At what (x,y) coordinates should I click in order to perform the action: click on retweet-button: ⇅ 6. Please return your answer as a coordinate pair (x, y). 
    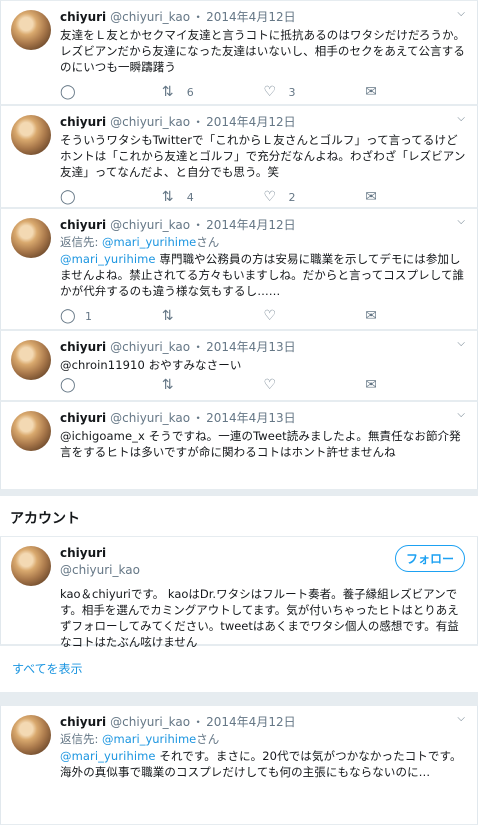
    Looking at the image, I should click on (185, 92).